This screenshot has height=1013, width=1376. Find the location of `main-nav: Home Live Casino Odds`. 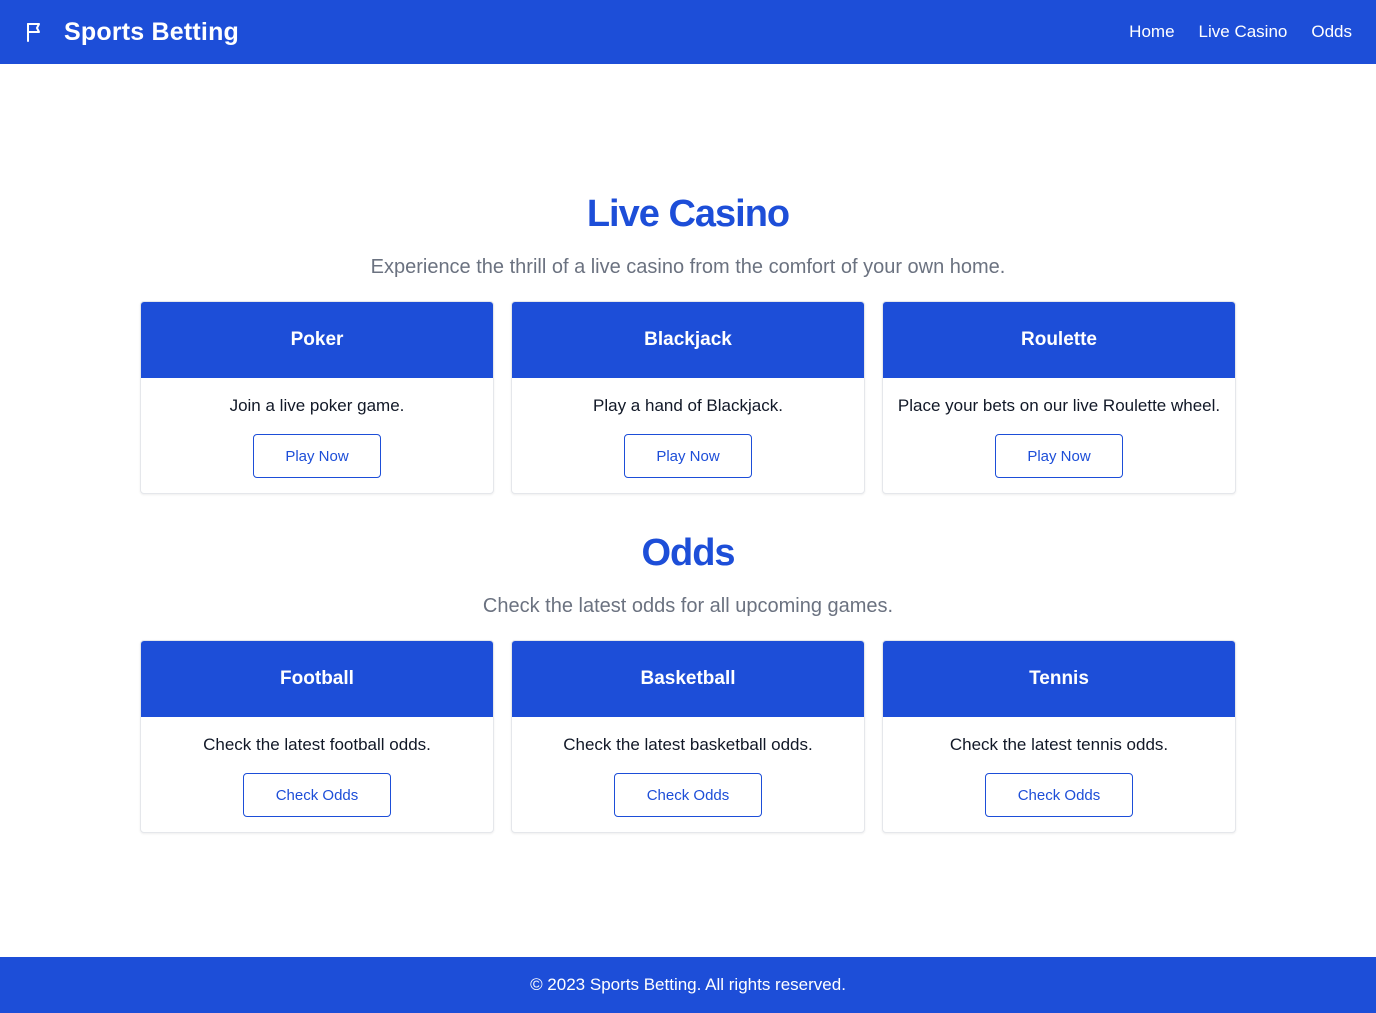

main-nav: Home Live Casino Odds is located at coordinates (1240, 32).